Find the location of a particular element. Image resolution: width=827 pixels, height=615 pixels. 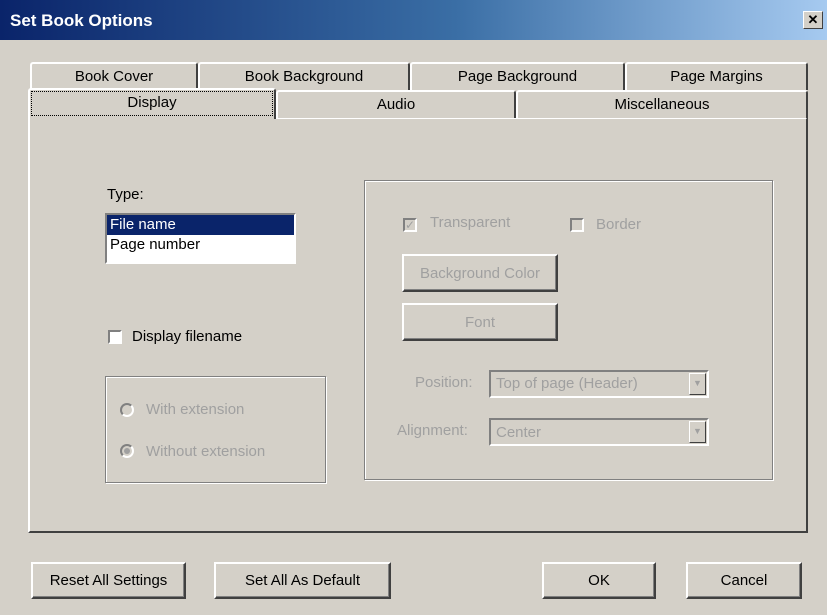

set-all-as-default-button: Set All As Default is located at coordinates (302, 580).